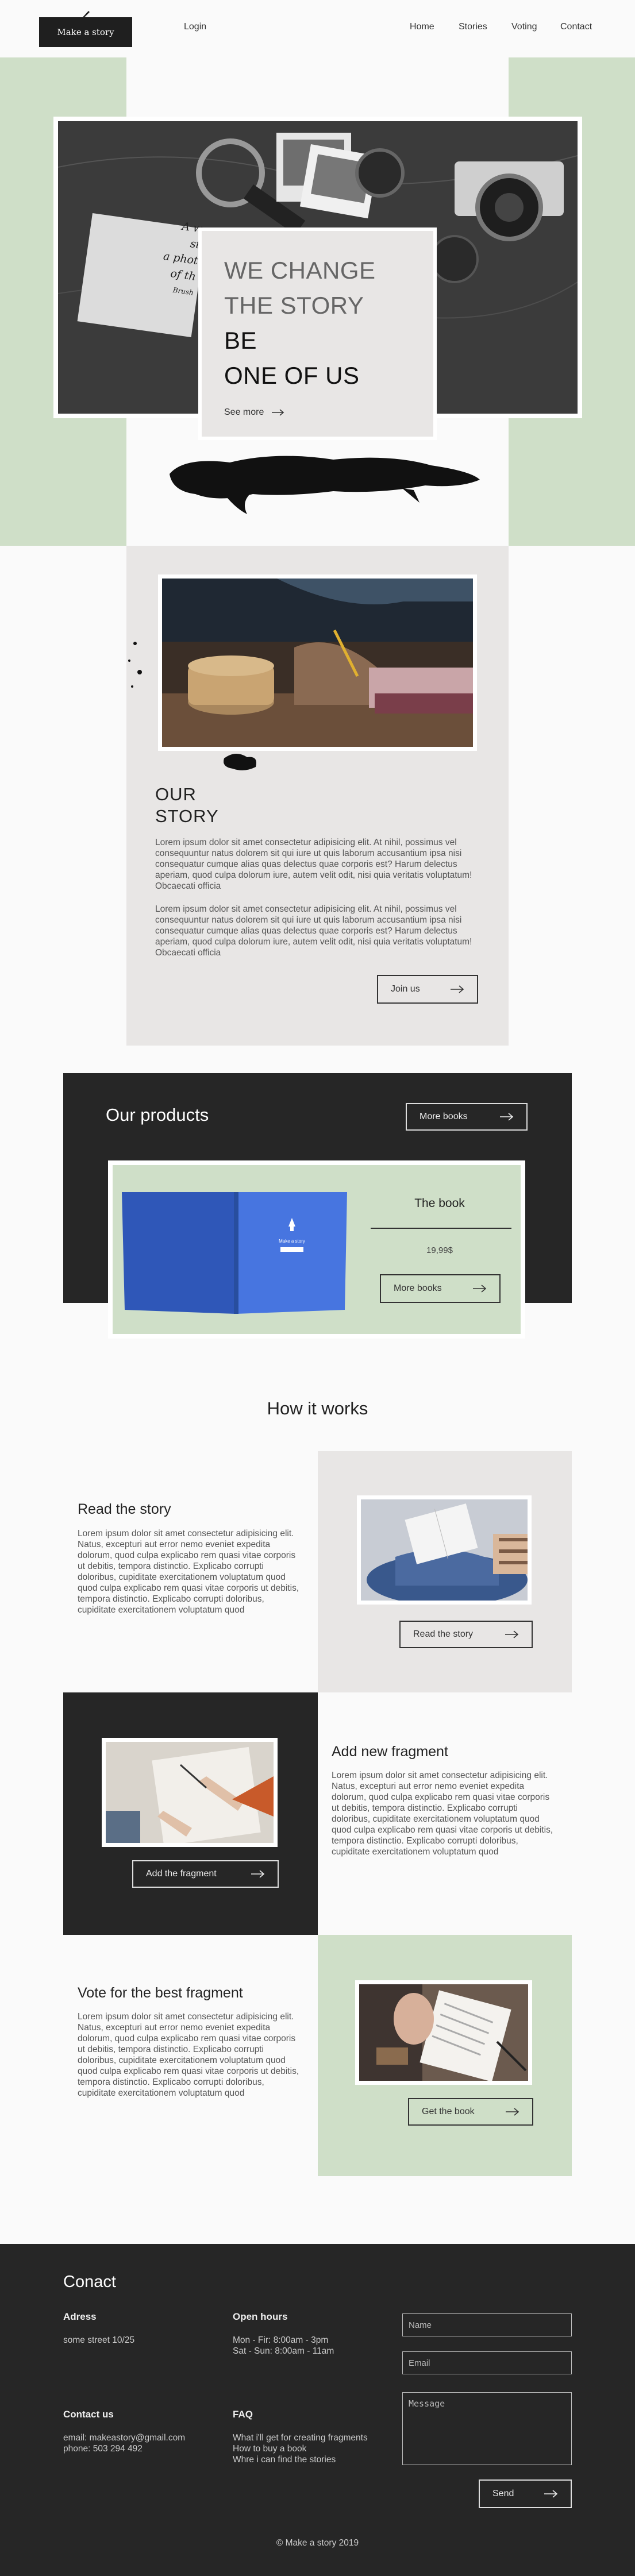 This screenshot has height=2576, width=635. I want to click on name-field: Name, so click(487, 2324).